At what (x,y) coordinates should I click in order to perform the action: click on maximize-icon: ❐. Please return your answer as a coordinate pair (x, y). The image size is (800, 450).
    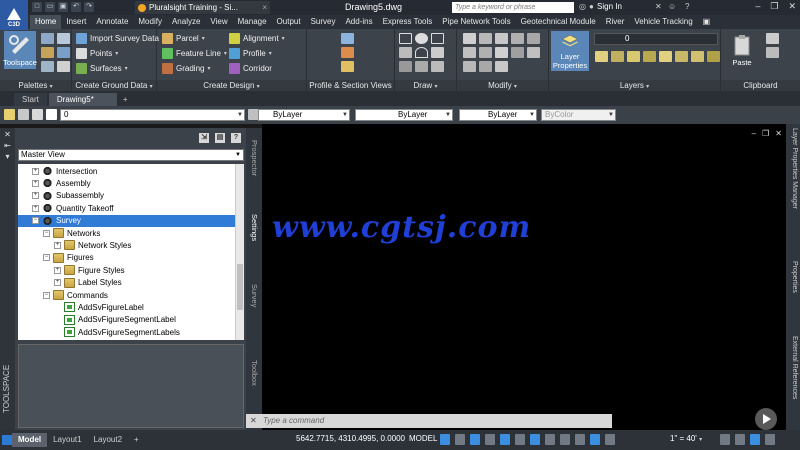
    Looking at the image, I should click on (774, 6).